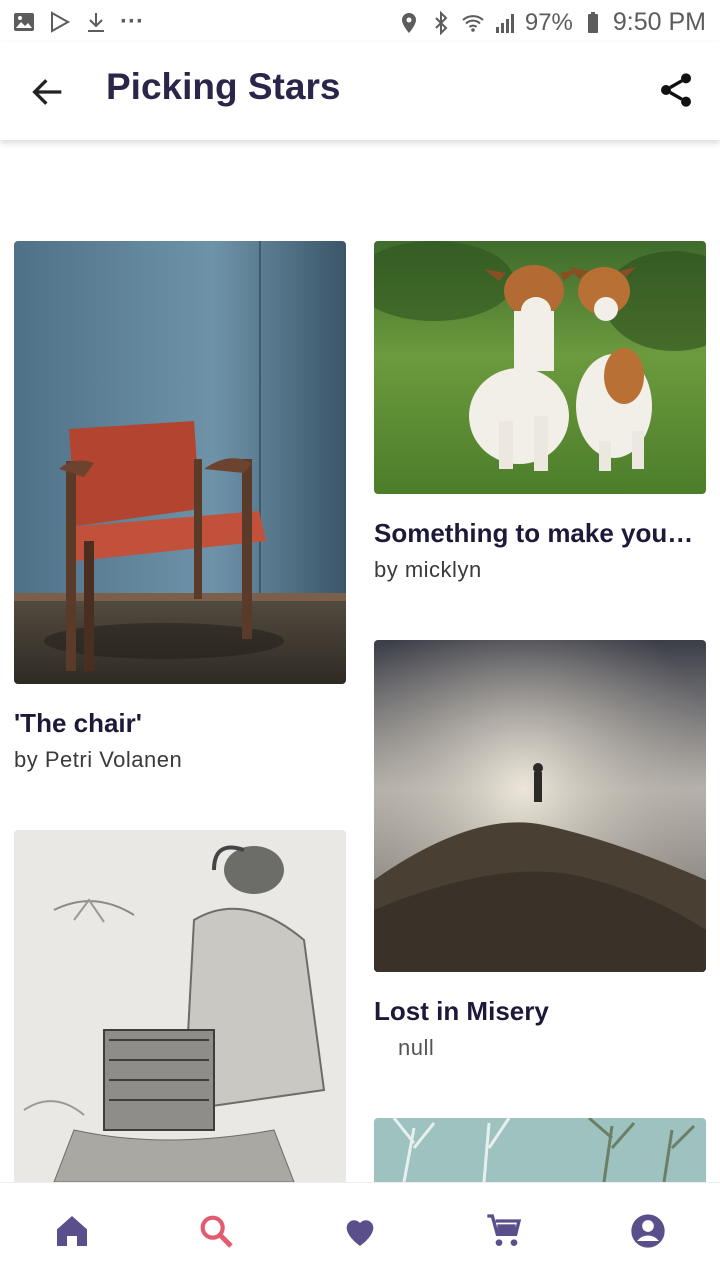  What do you see at coordinates (428, 569) in the screenshot?
I see `artwork-author: by micklyn` at bounding box center [428, 569].